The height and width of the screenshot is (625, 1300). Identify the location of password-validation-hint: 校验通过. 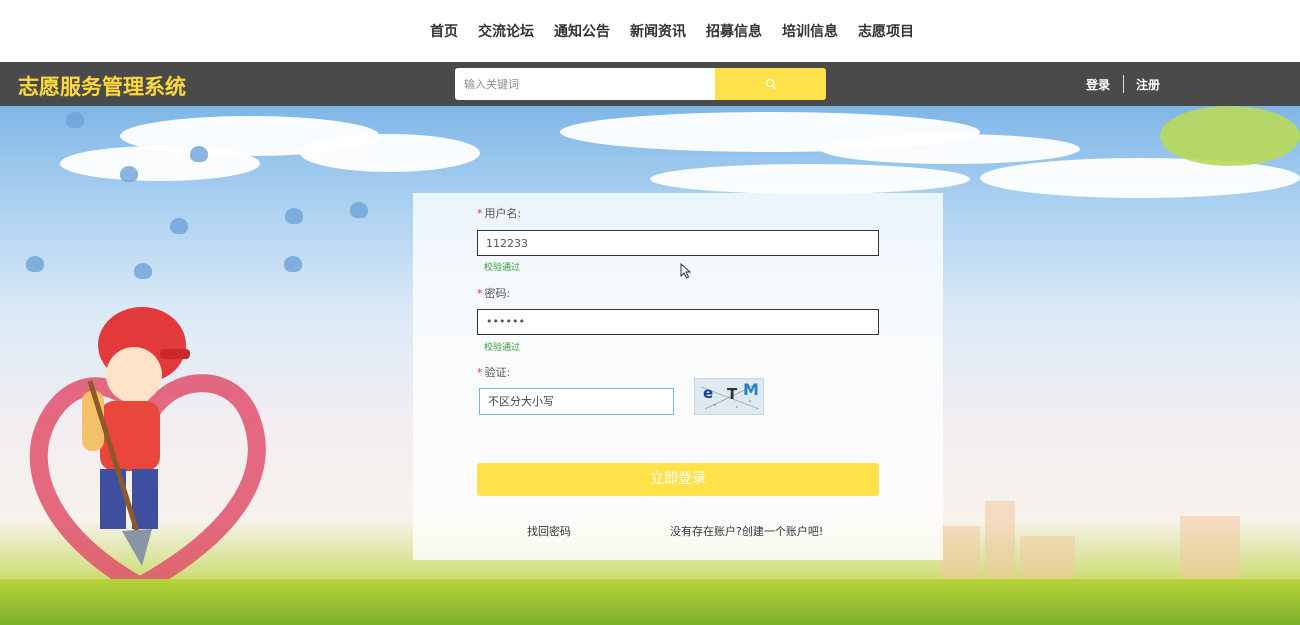
(502, 348).